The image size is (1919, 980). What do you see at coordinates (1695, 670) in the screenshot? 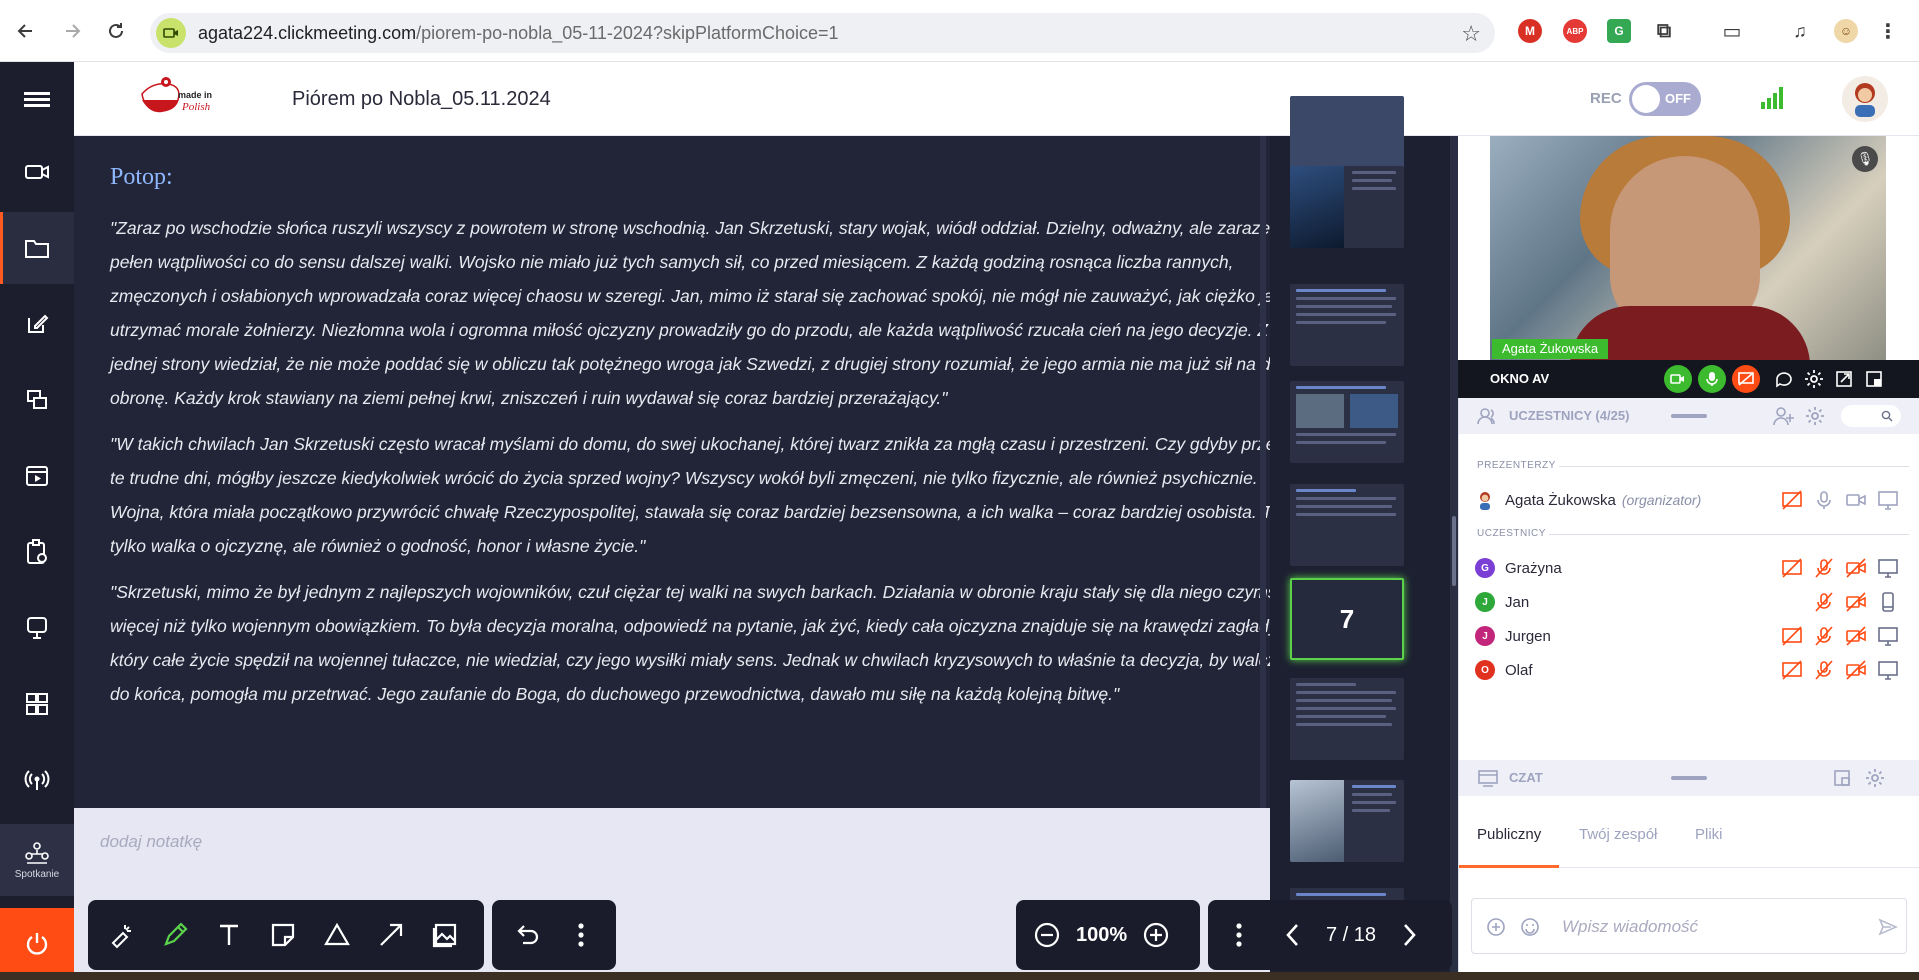
I see `attendee-row: O Olaf` at bounding box center [1695, 670].